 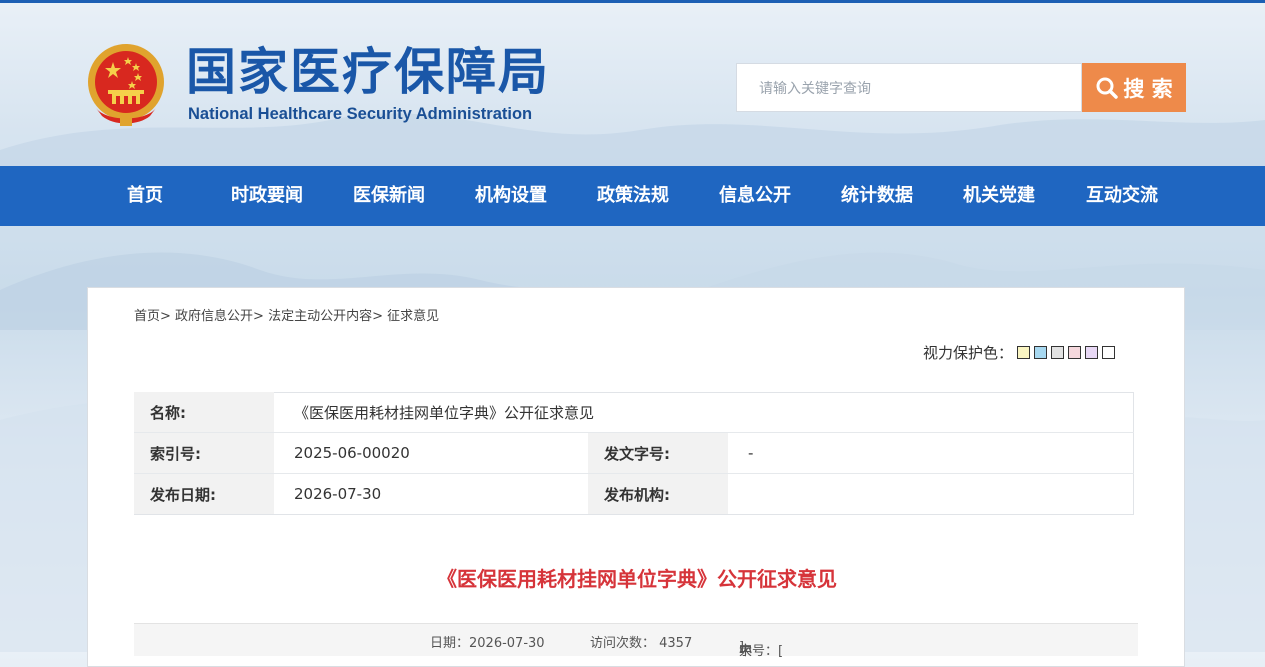 I want to click on nav-item-party: 机关党建, so click(x=999, y=196).